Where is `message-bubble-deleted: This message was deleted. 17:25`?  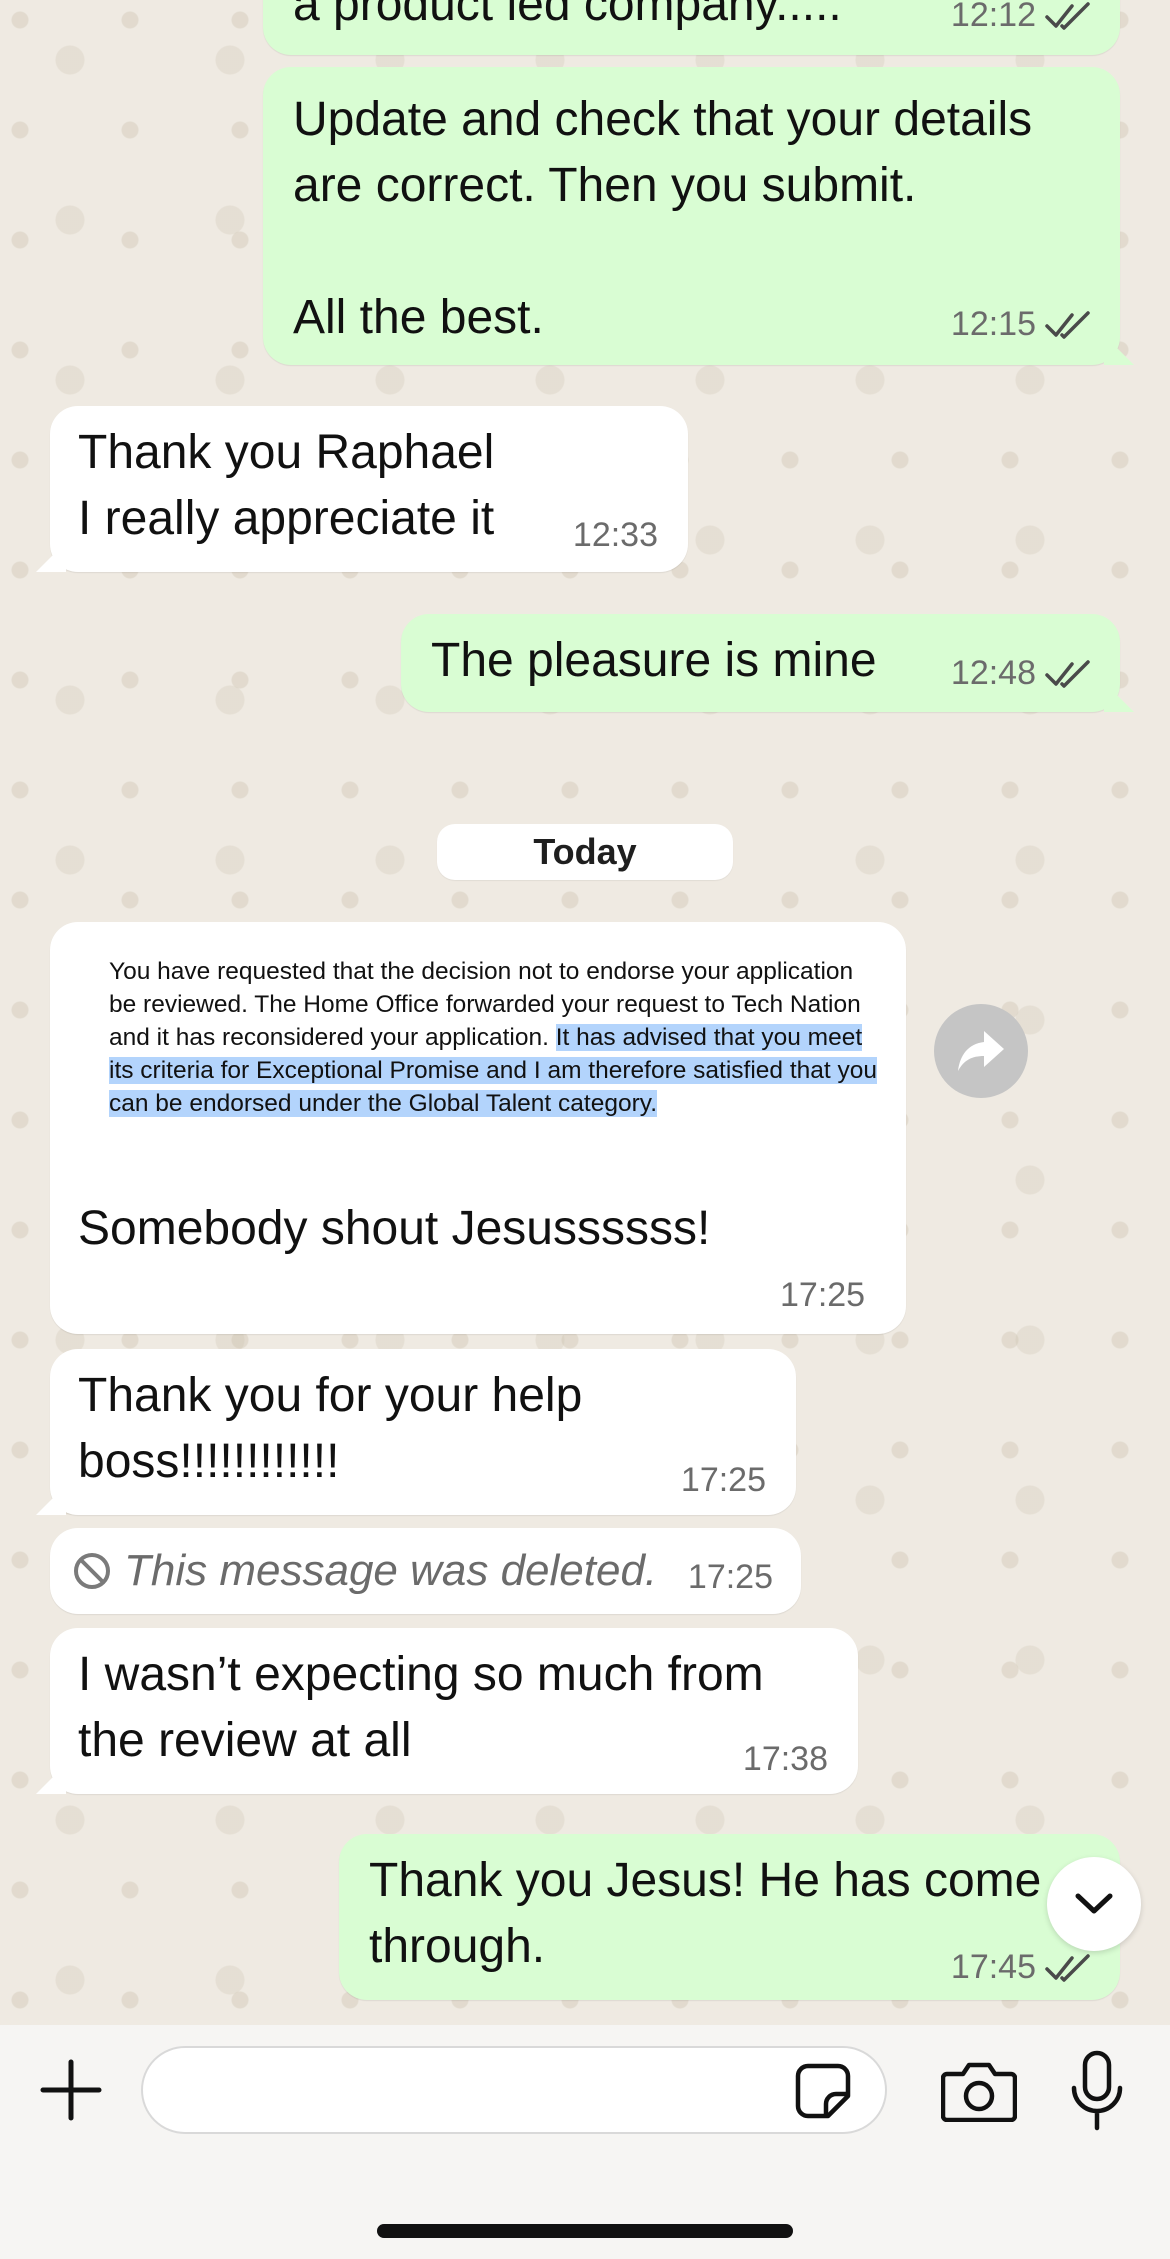 message-bubble-deleted: This message was deleted. 17:25 is located at coordinates (425, 1571).